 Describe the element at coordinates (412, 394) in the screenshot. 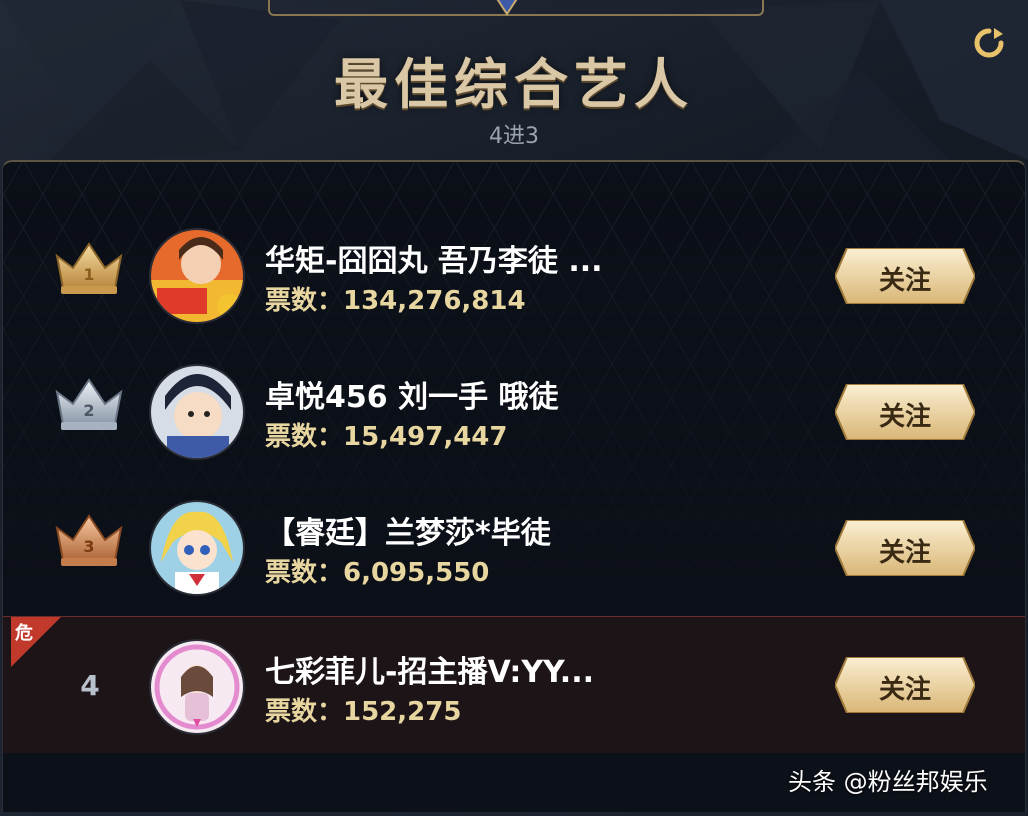

I see `artist-name: 卓悦456 刘一手 哦徒` at that location.